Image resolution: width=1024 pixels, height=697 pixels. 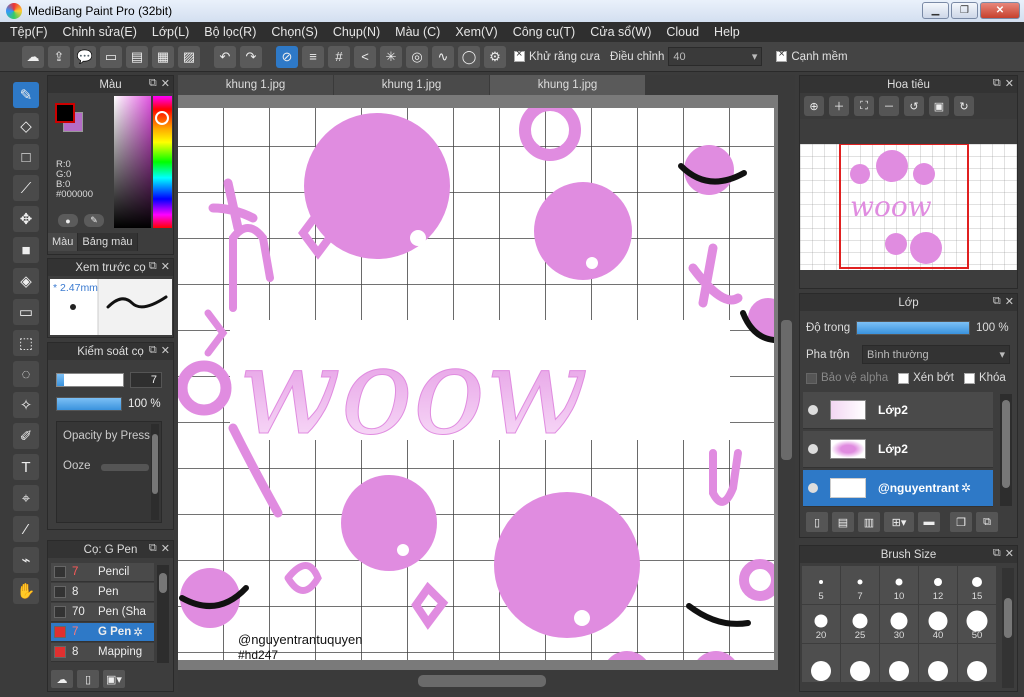 What do you see at coordinates (100, 32) in the screenshot?
I see `menu-edit: Chỉnh sửa(E)` at bounding box center [100, 32].